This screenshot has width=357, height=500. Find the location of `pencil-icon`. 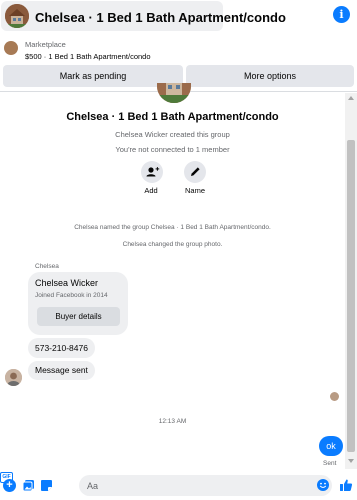

pencil-icon is located at coordinates (195, 171).